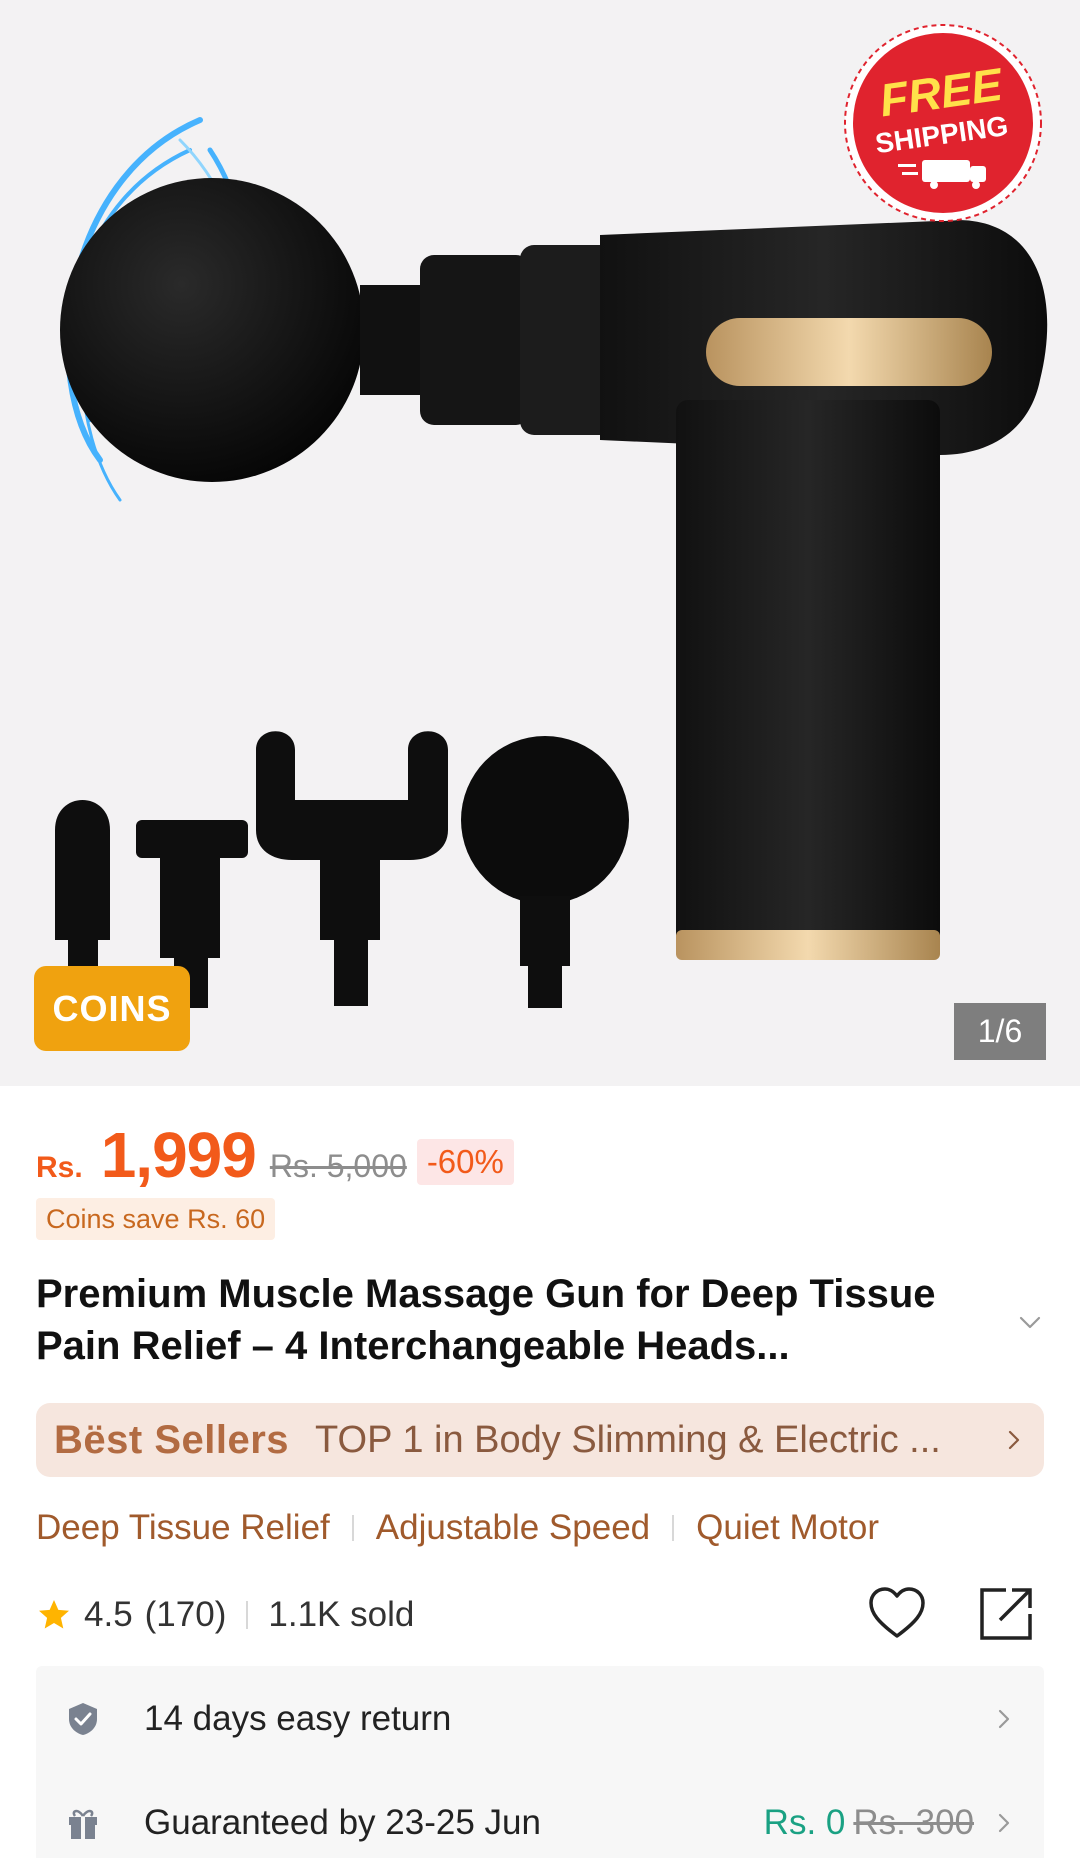 The image size is (1080, 1858). What do you see at coordinates (54, 1614) in the screenshot?
I see `star-icon` at bounding box center [54, 1614].